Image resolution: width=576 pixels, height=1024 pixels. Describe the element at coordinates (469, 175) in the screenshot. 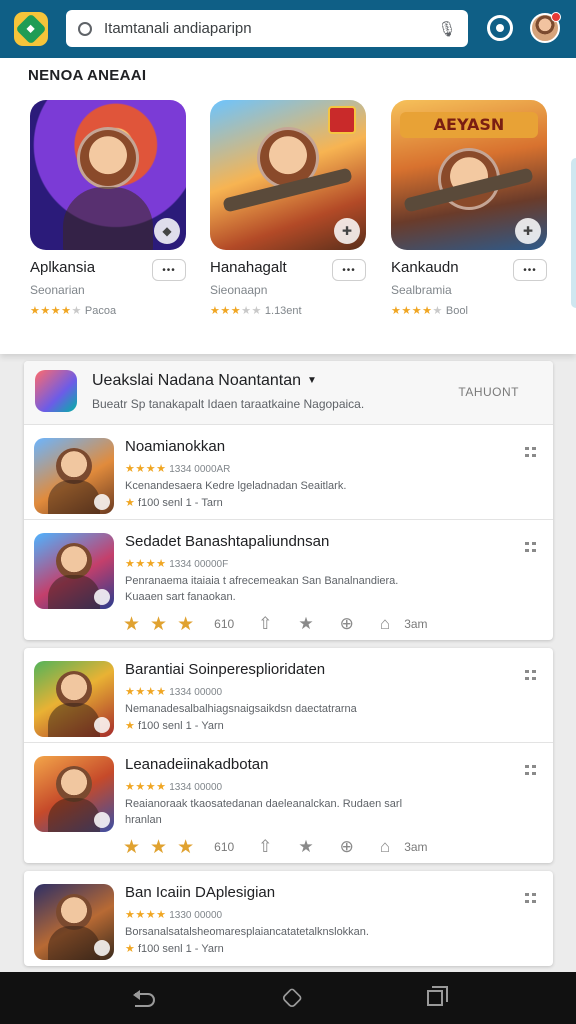

I see `game-artwork: AEYASN ✚` at that location.